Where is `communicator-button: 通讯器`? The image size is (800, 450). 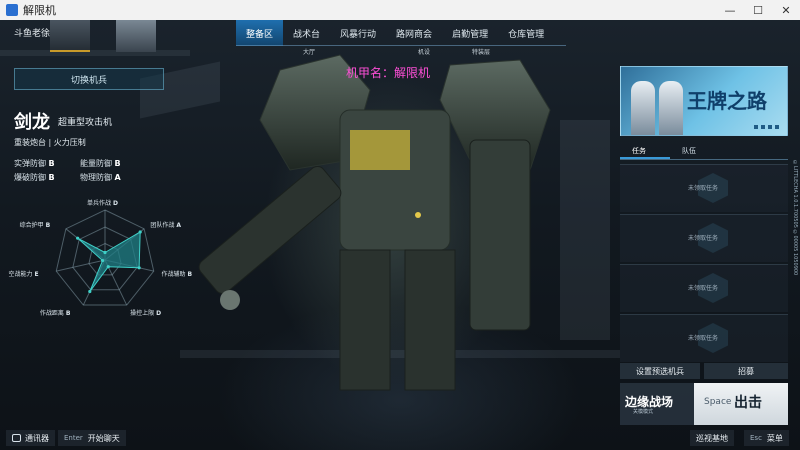
communicator-button: 通讯器 is located at coordinates (30, 438).